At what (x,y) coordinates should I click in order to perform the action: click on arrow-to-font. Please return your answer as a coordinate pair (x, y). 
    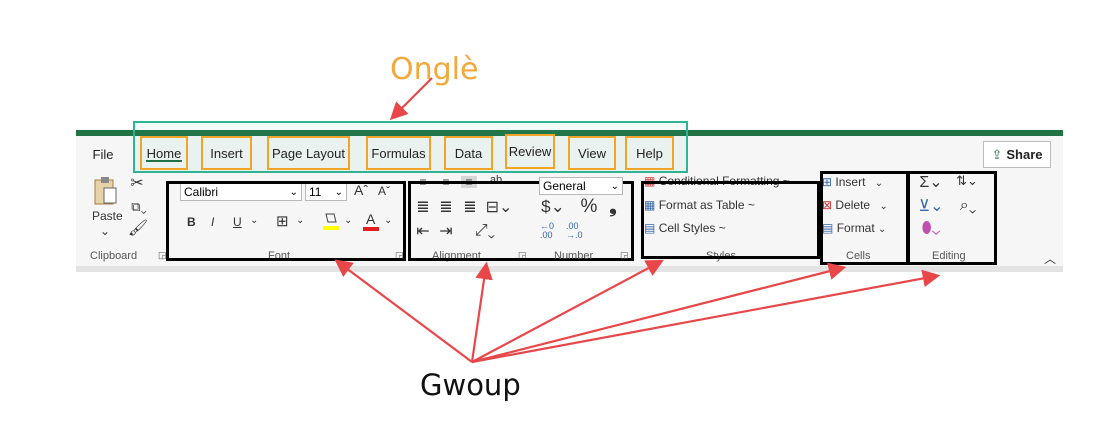
    Looking at the image, I should click on (403, 311).